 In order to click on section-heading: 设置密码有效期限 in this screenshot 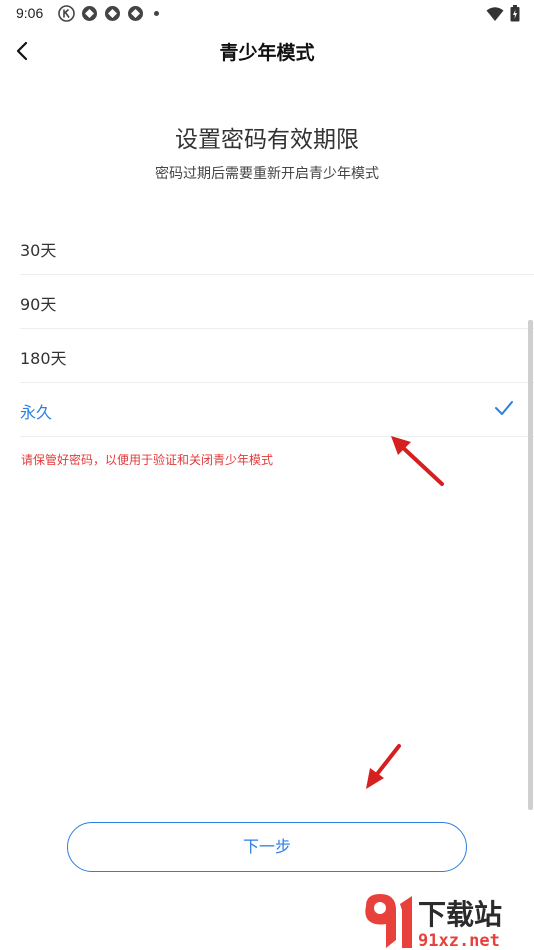, I will do `click(267, 140)`.